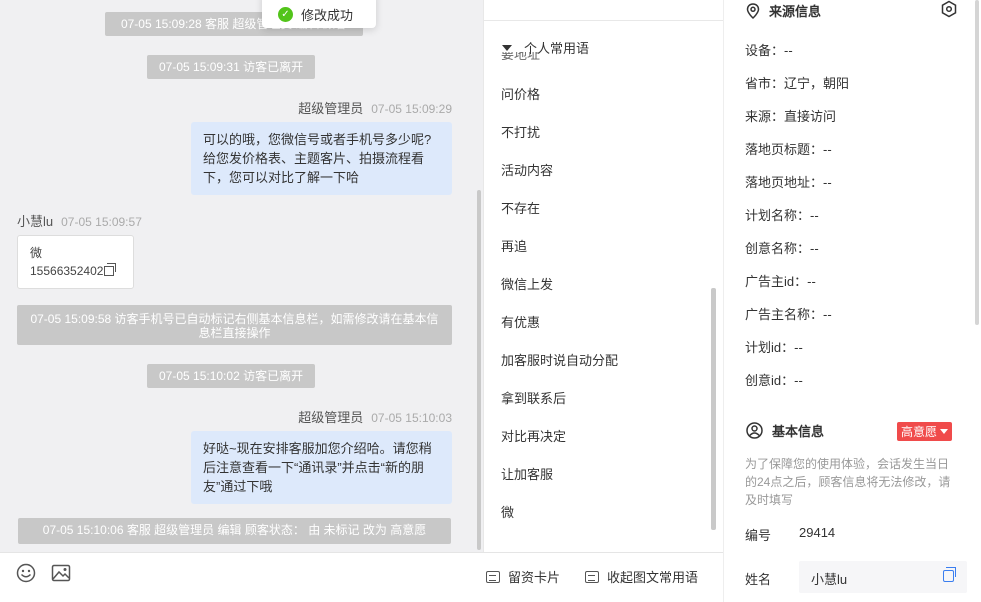  What do you see at coordinates (285, 14) in the screenshot?
I see `check-circle-icon: ✓` at bounding box center [285, 14].